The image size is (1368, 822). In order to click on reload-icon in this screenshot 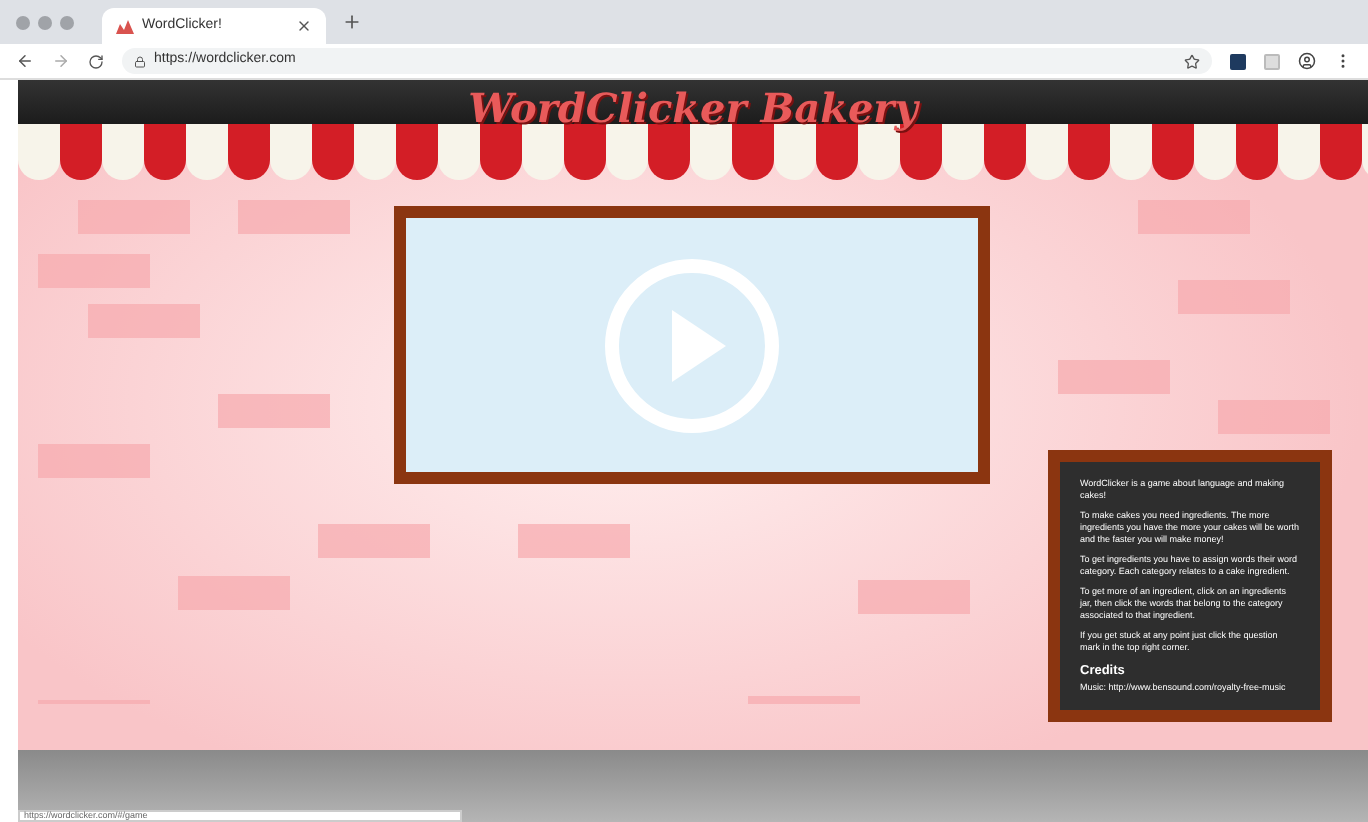, I will do `click(96, 61)`.